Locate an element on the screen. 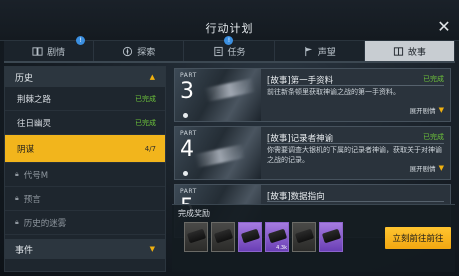 This screenshot has width=459, height=276. tab-label: 故事 is located at coordinates (416, 52).